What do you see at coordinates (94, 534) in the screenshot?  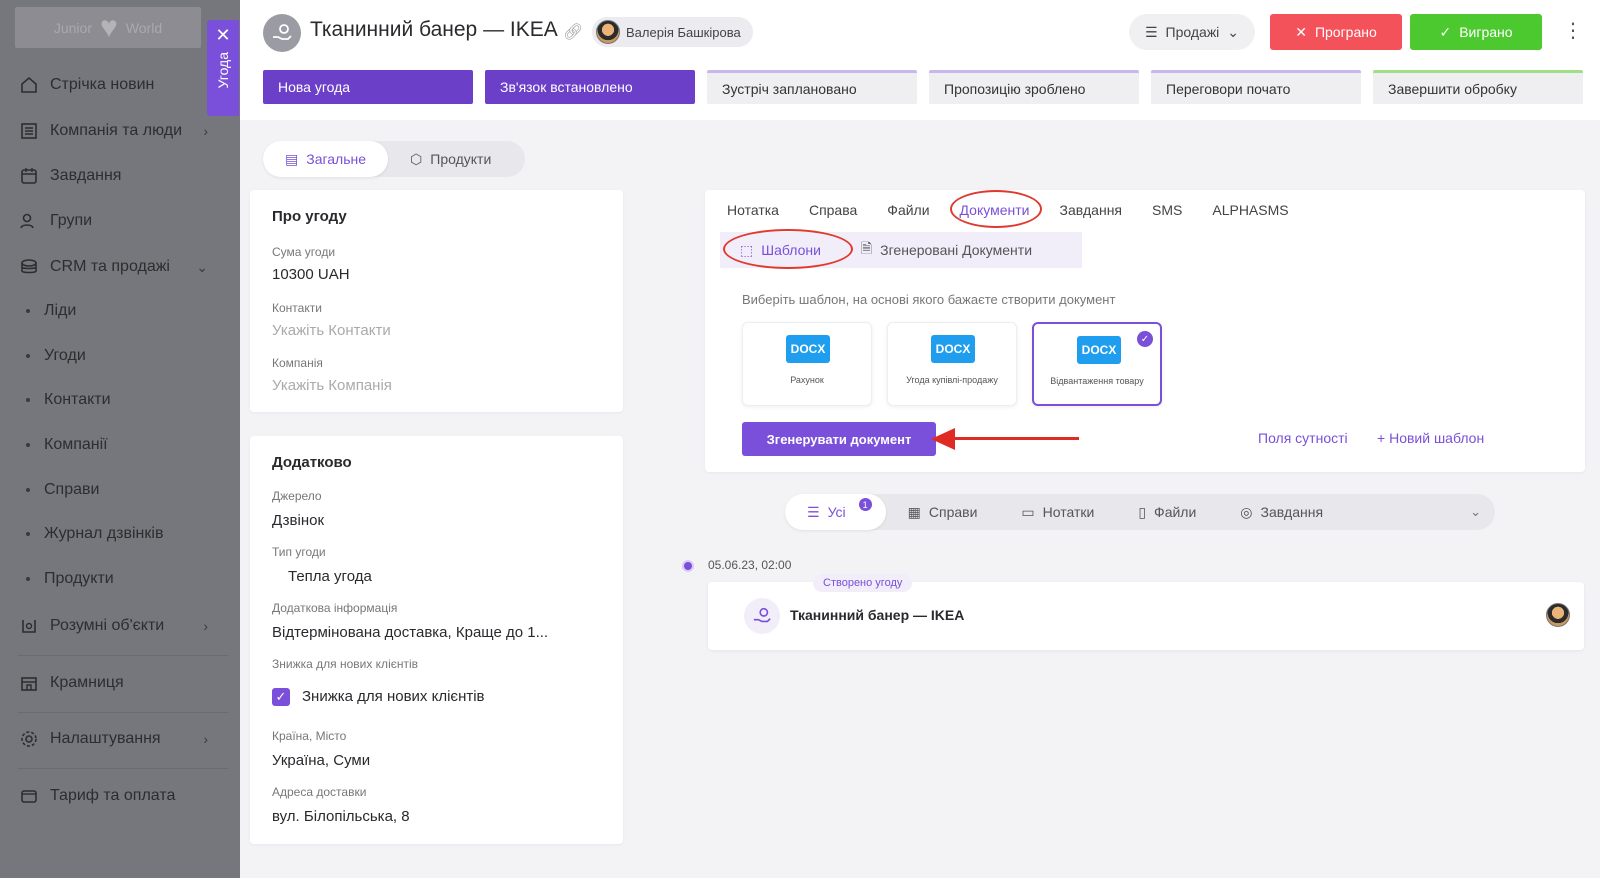 I see `sidebar-sub-call-log: Журнал дзвінків` at bounding box center [94, 534].